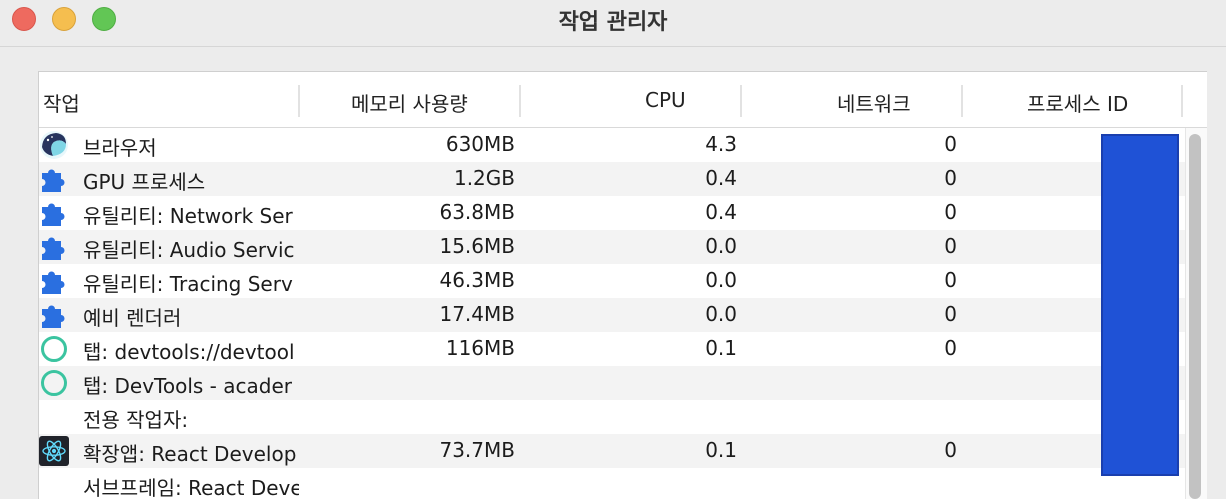 This screenshot has width=1226, height=499. Describe the element at coordinates (188, 284) in the screenshot. I see `task-name: 유틸리티: Tracing Serv` at that location.